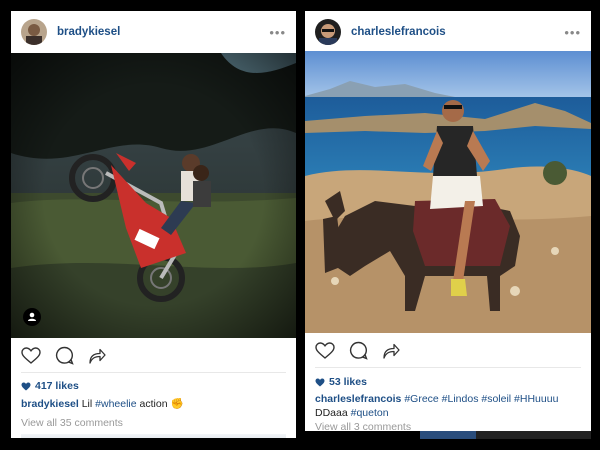  What do you see at coordinates (153, 436) in the screenshot?
I see `truncated-comment` at bounding box center [153, 436].